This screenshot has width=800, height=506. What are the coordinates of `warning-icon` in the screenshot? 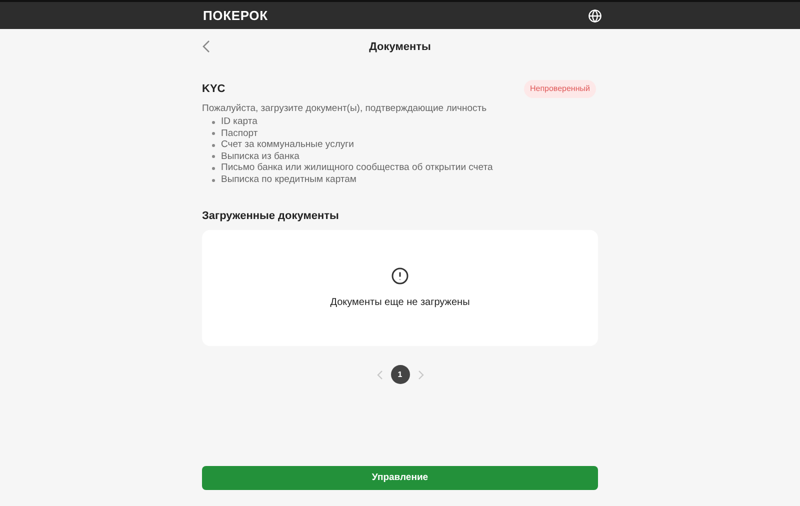 It's located at (400, 275).